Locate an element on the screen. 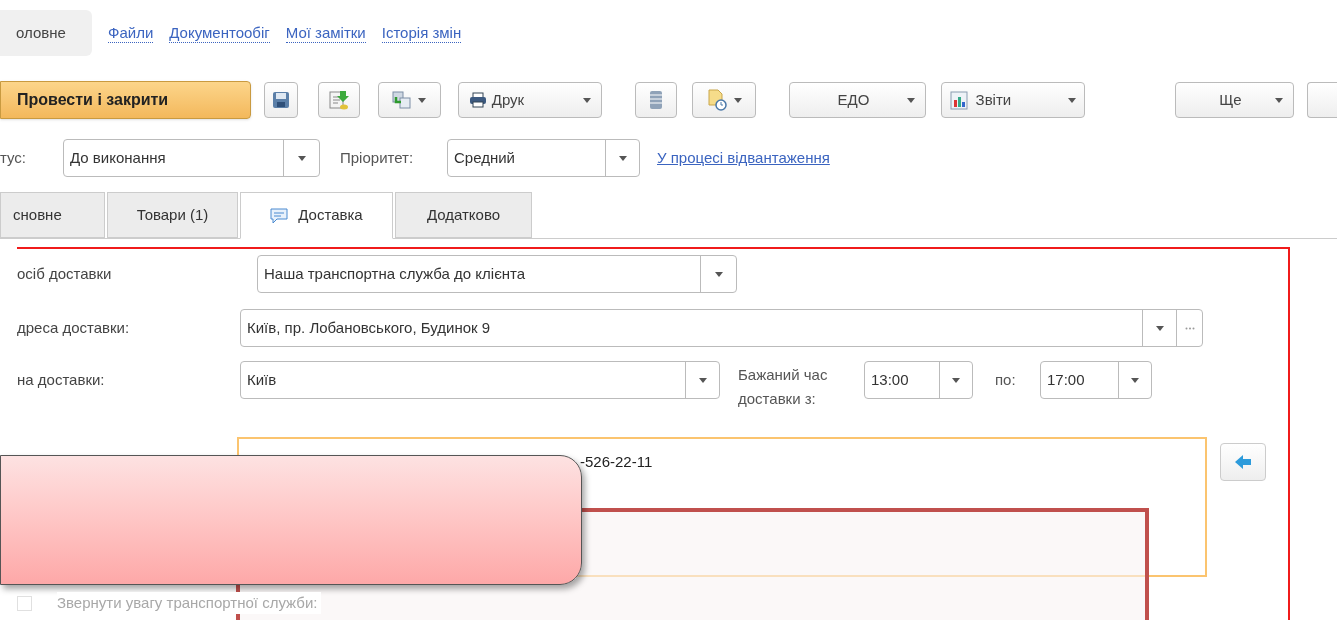  create-based-button is located at coordinates (409, 100).